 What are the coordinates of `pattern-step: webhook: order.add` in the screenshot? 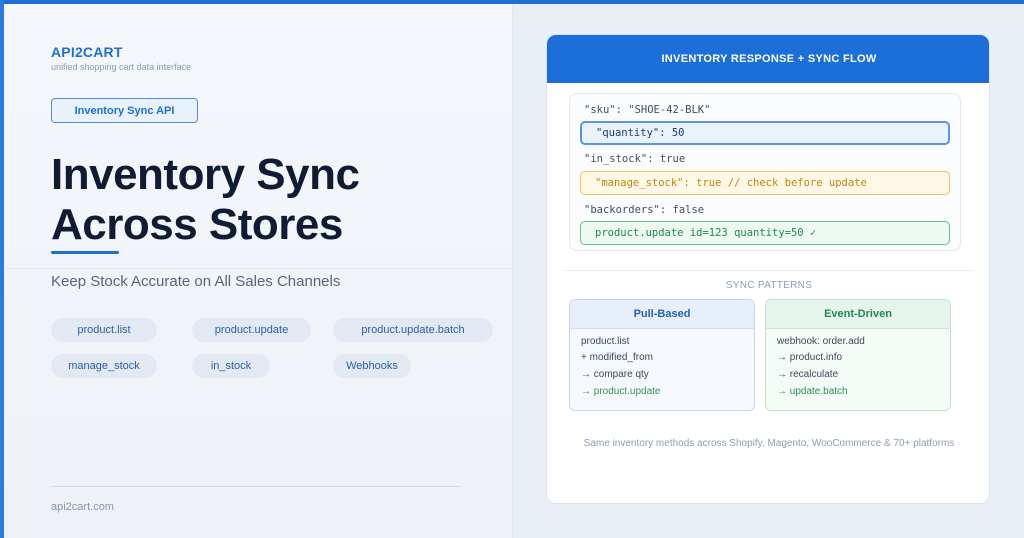 It's located at (821, 341).